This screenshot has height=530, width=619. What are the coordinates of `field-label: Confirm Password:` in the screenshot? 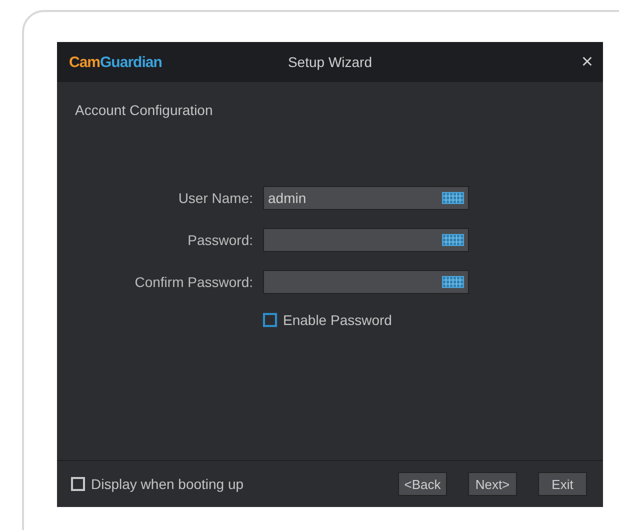 It's located at (193, 282).